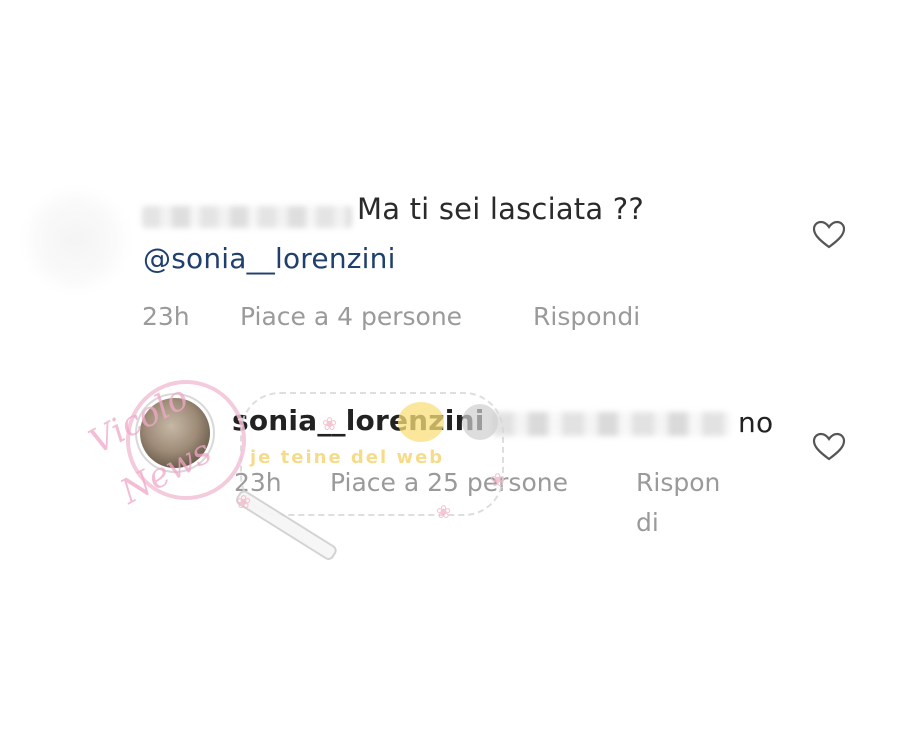 Image resolution: width=900 pixels, height=742 pixels. Describe the element at coordinates (347, 457) in the screenshot. I see `watermark-banner: je teine del web` at that location.